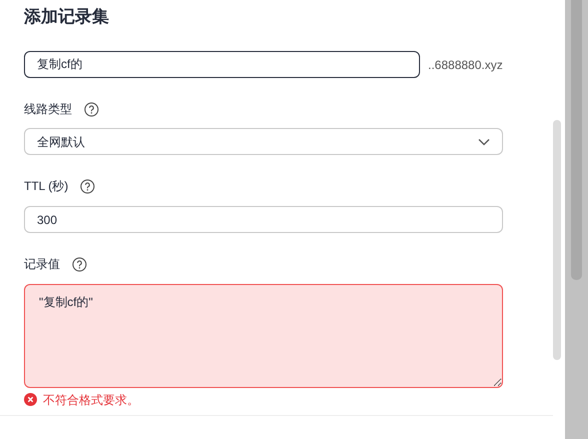 The image size is (588, 439). What do you see at coordinates (46, 186) in the screenshot?
I see `field-label: TTL (秒)` at bounding box center [46, 186].